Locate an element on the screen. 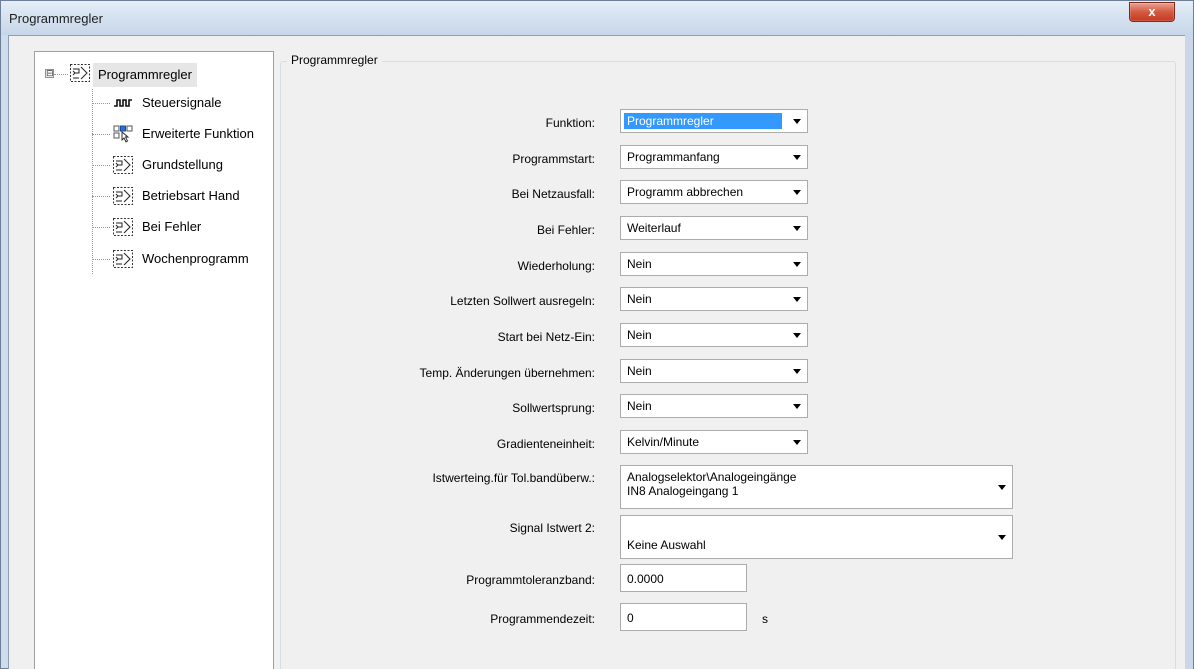 The width and height of the screenshot is (1194, 669). temp-aenderungen-value: Nein is located at coordinates (639, 371).